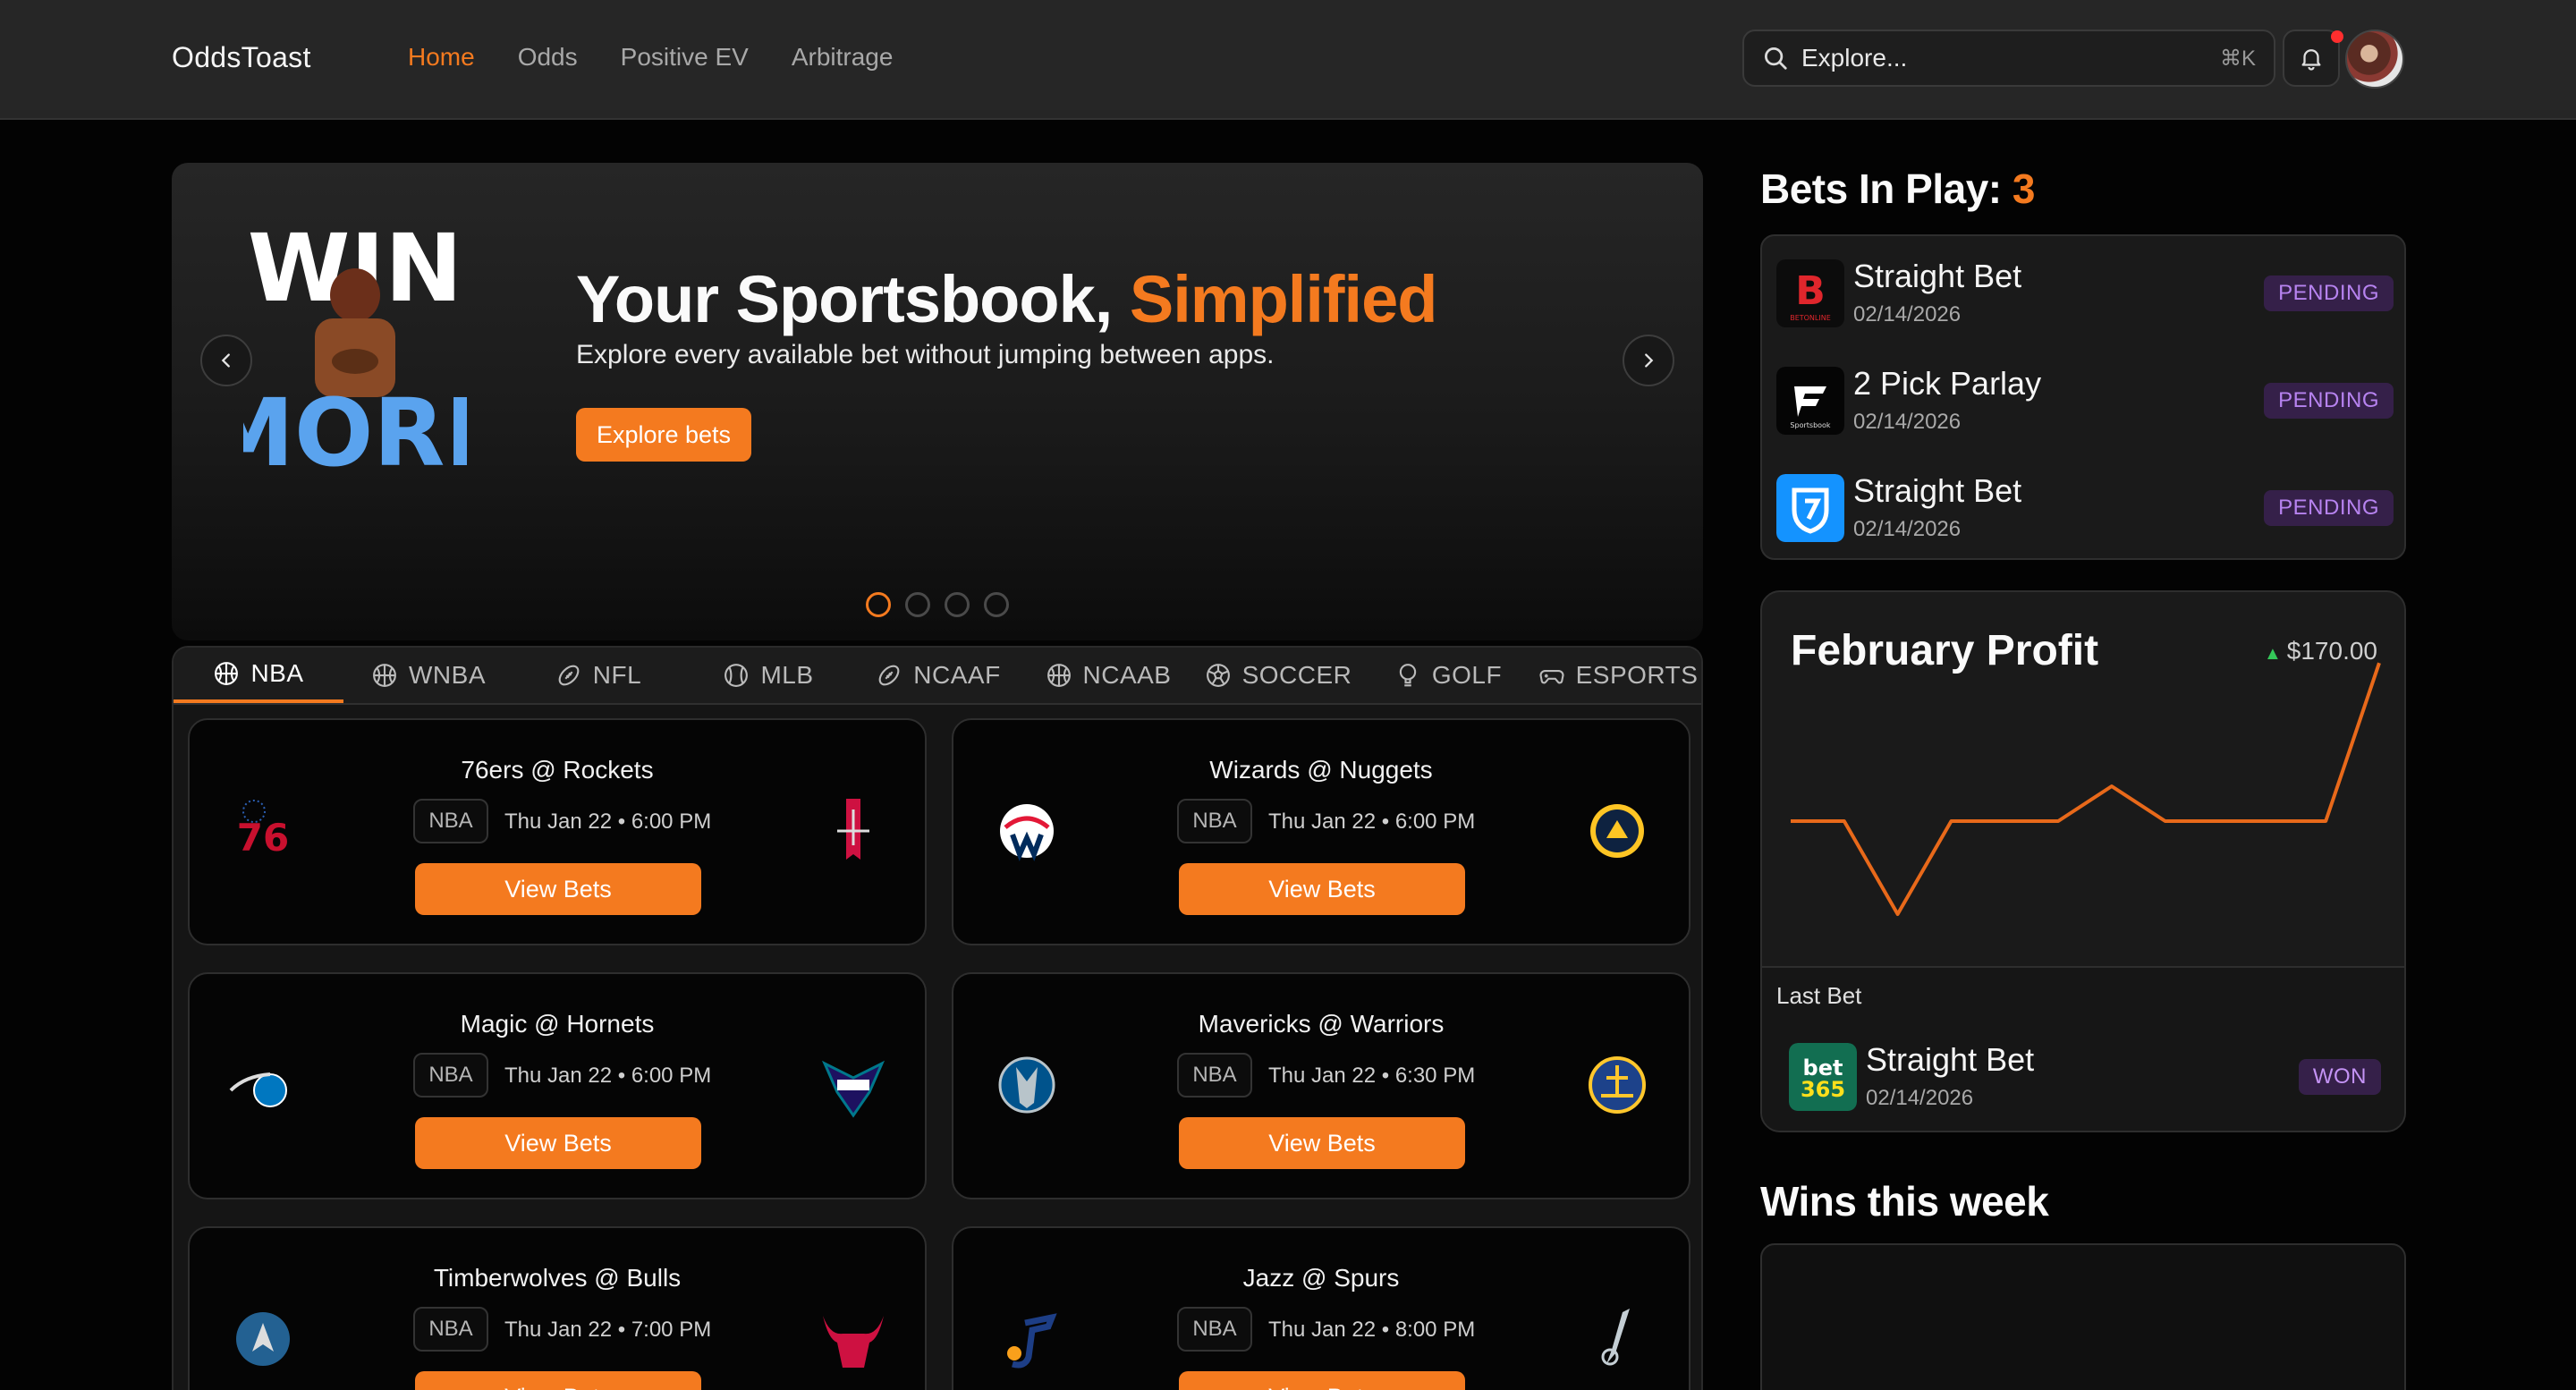 This screenshot has width=2576, height=1390. Describe the element at coordinates (1617, 831) in the screenshot. I see `nuggets-logo-icon` at that location.